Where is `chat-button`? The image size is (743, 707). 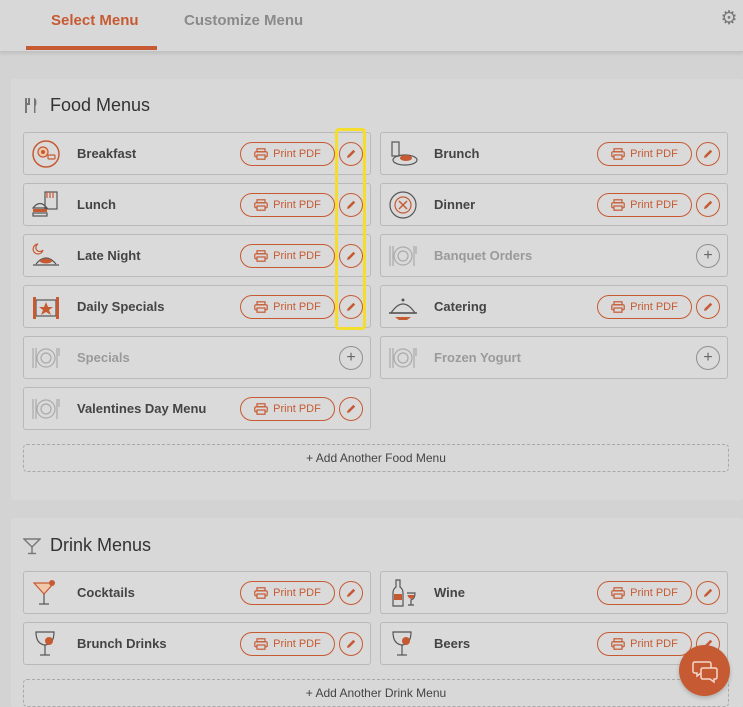 chat-button is located at coordinates (704, 670).